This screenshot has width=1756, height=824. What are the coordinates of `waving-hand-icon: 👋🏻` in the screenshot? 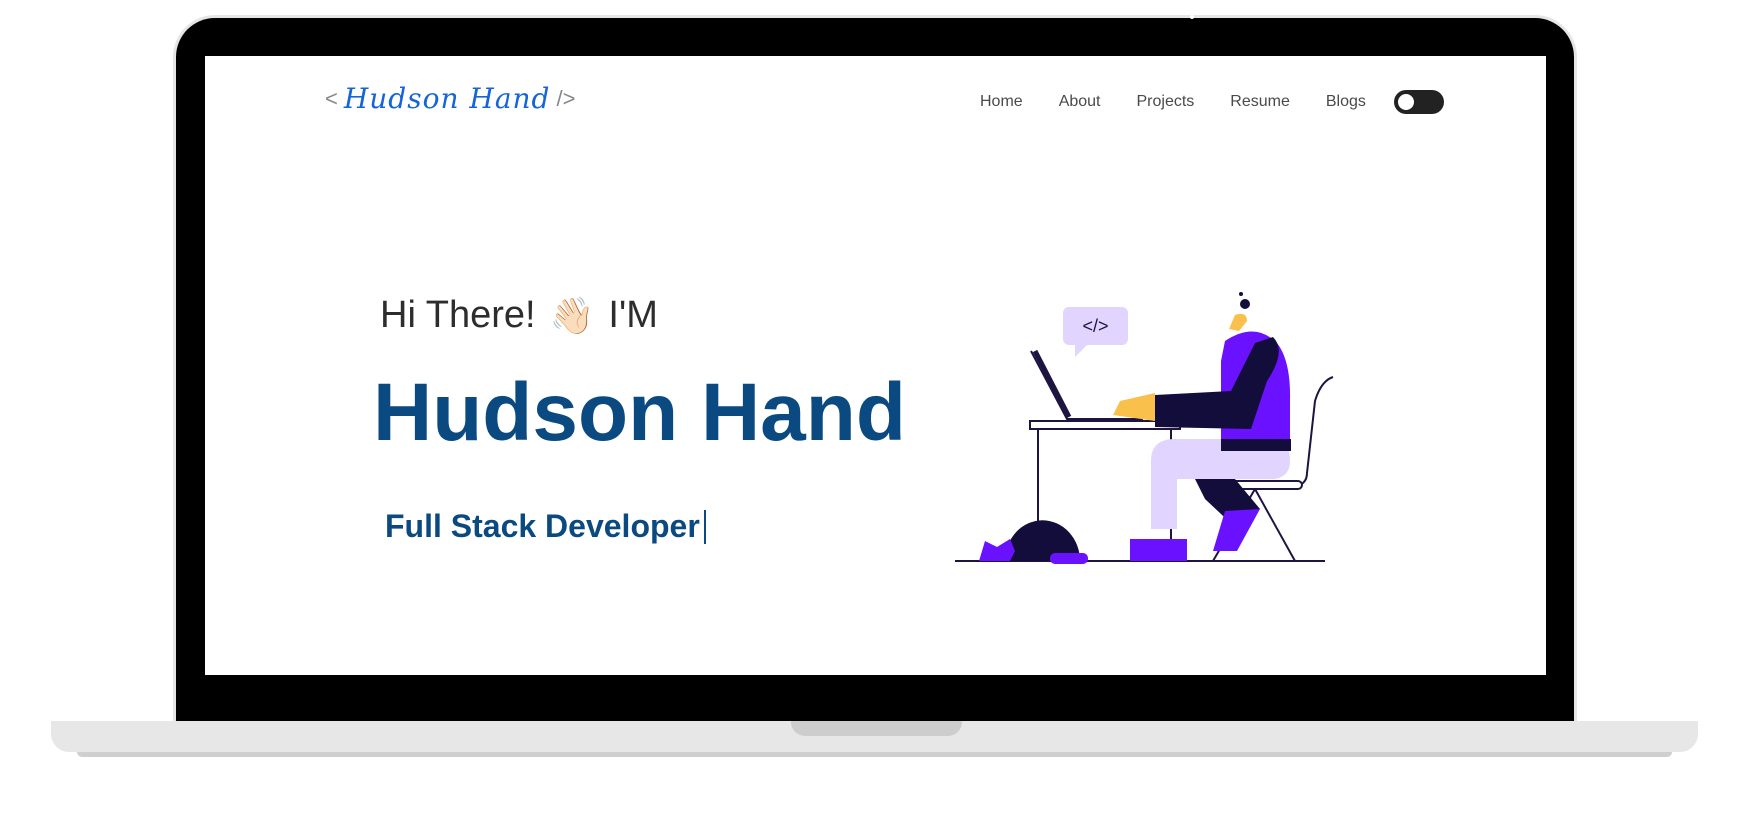 It's located at (572, 315).